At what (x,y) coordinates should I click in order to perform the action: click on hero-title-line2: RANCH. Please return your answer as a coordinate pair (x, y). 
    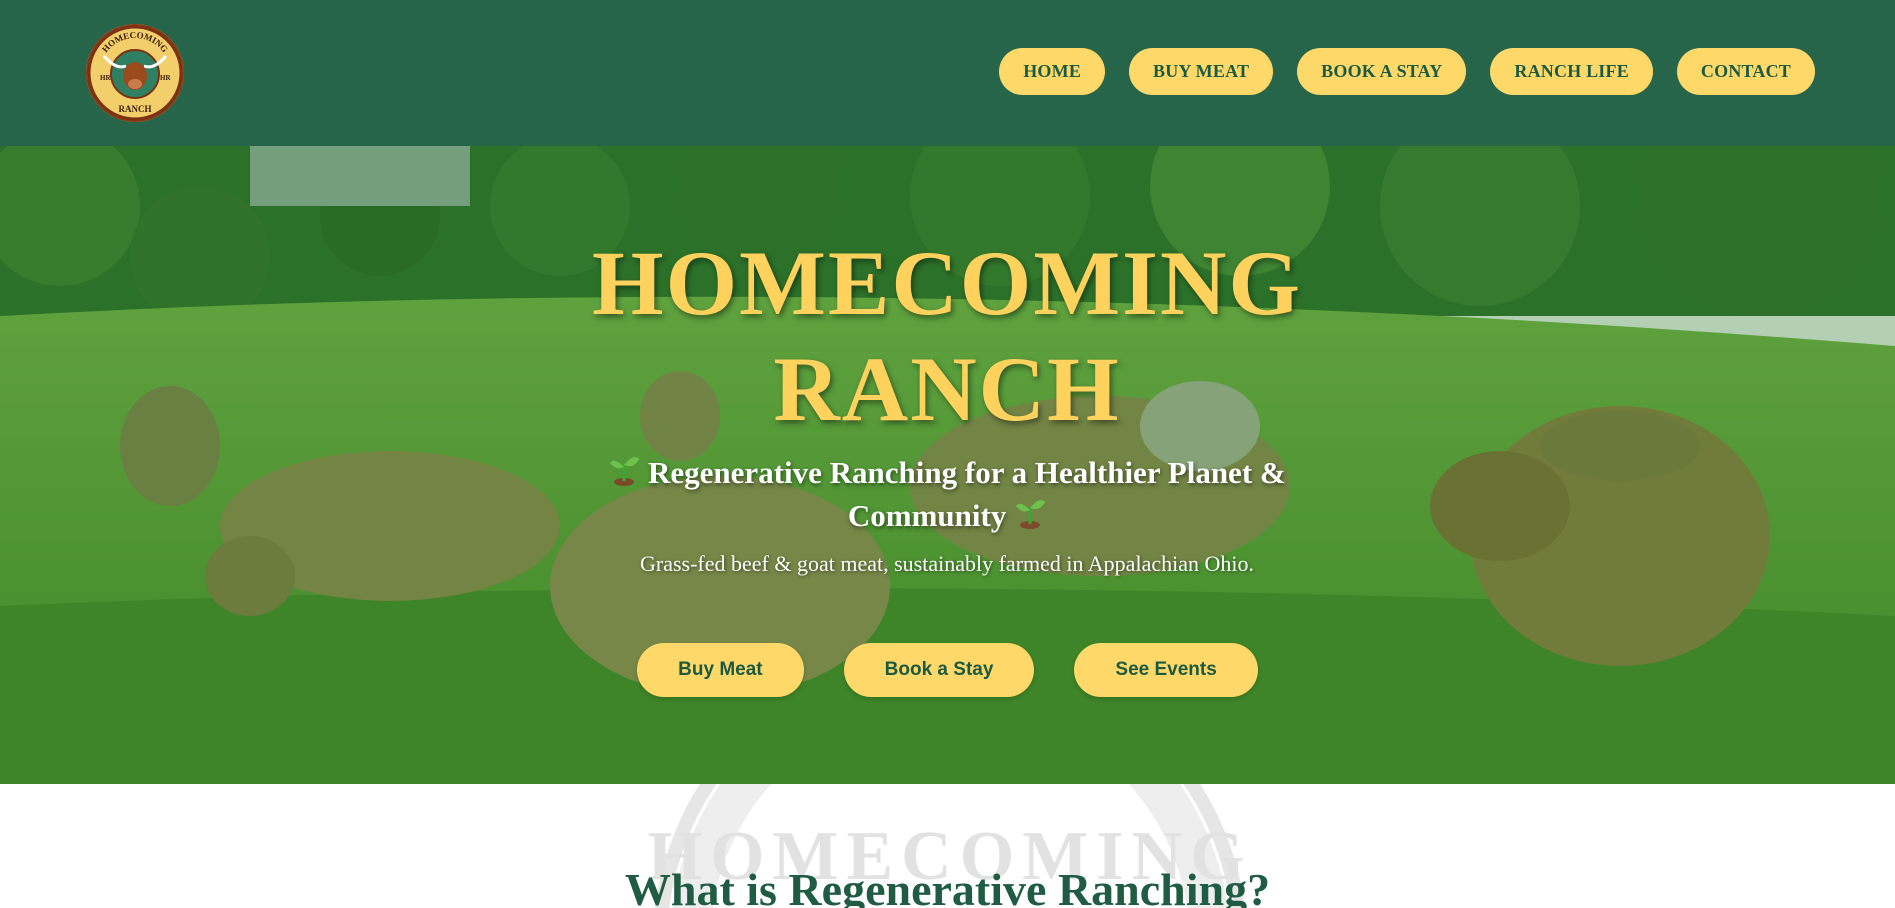
    Looking at the image, I should click on (947, 389).